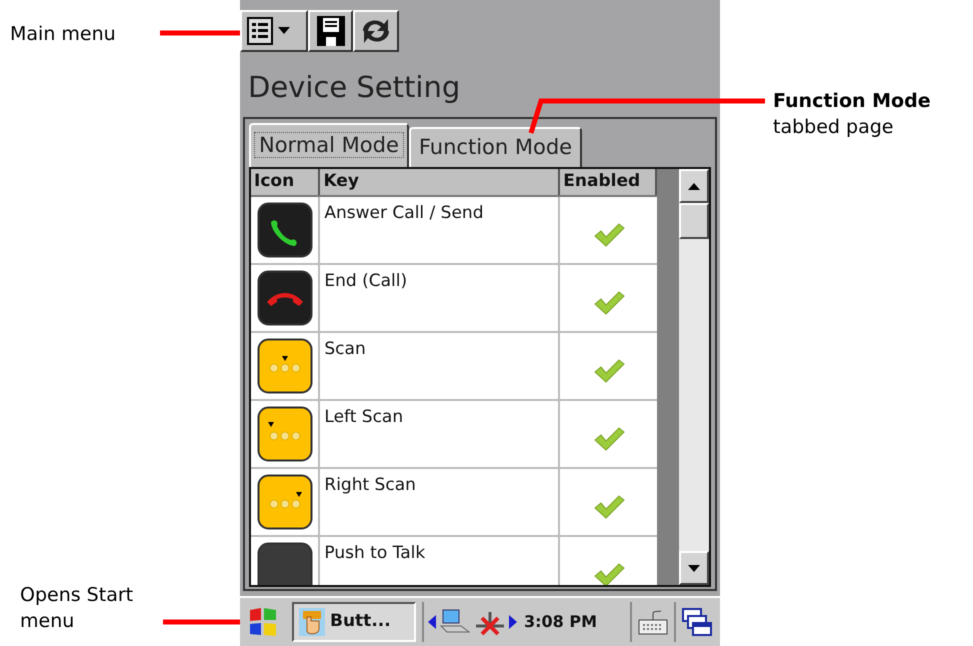 This screenshot has height=646, width=973. What do you see at coordinates (833, 127) in the screenshot?
I see `function-mode-annotation-text: tabbed page` at bounding box center [833, 127].